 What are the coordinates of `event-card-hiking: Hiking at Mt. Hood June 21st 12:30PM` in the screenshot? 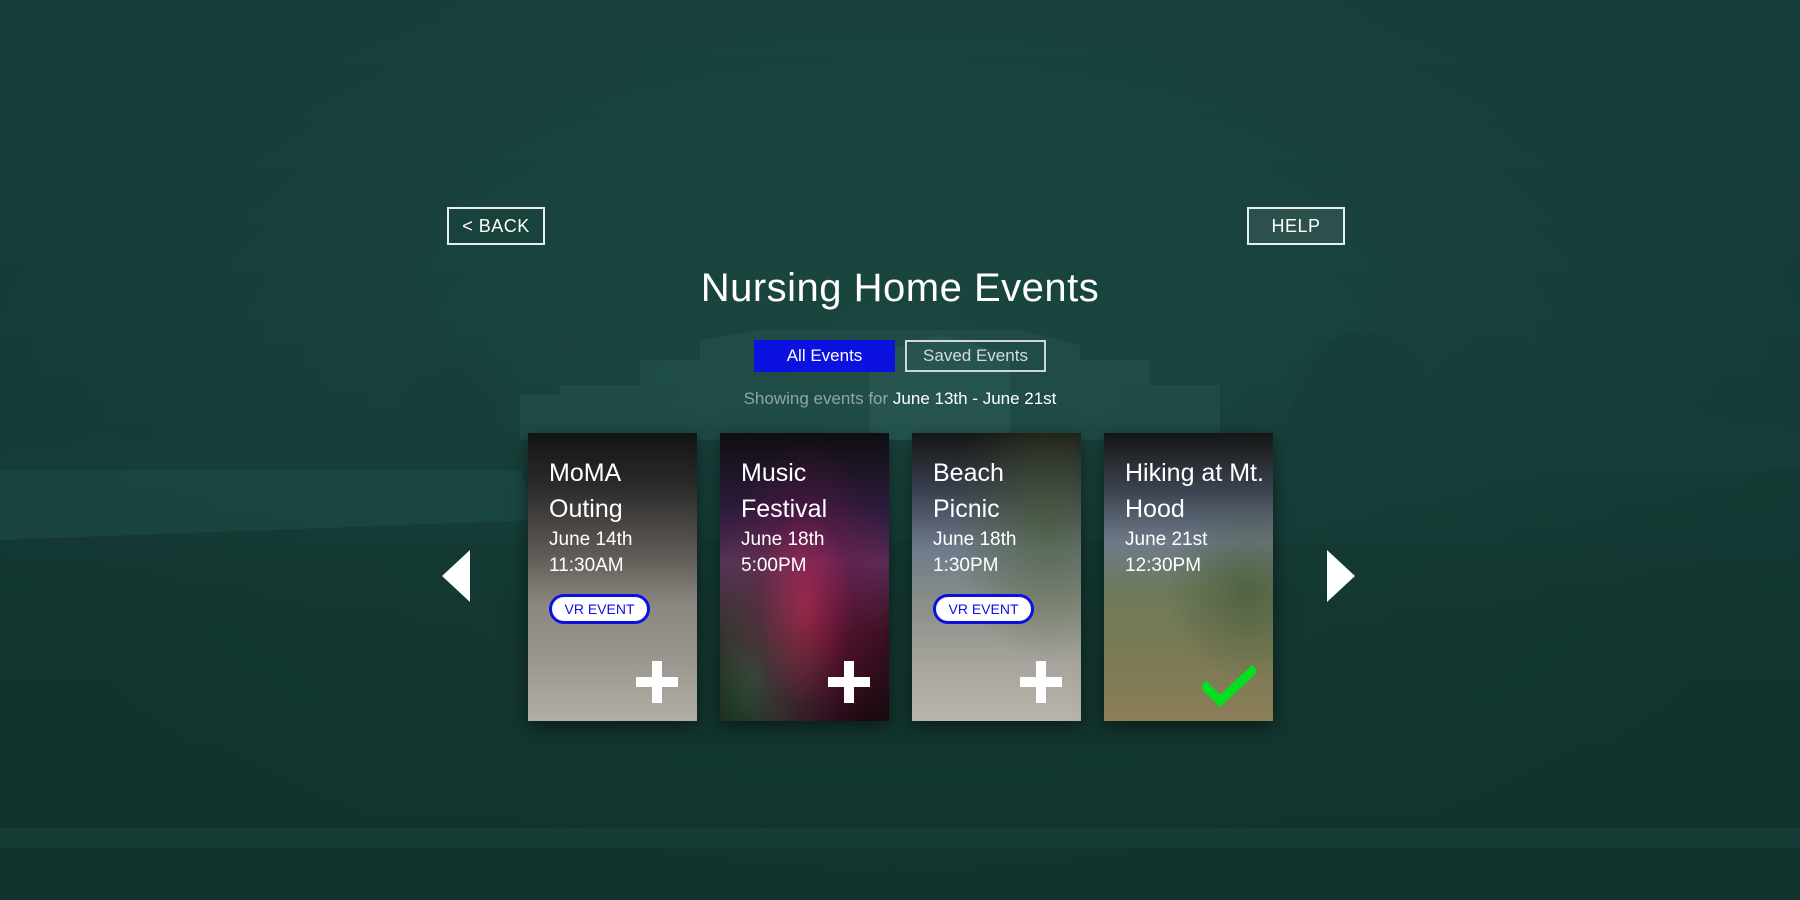 It's located at (1188, 577).